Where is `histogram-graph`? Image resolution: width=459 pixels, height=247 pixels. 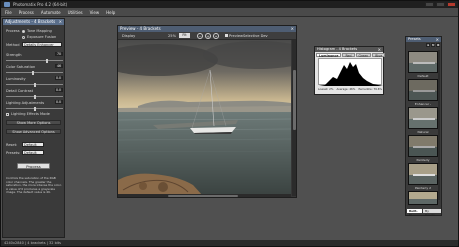 histogram-graph is located at coordinates (350, 72).